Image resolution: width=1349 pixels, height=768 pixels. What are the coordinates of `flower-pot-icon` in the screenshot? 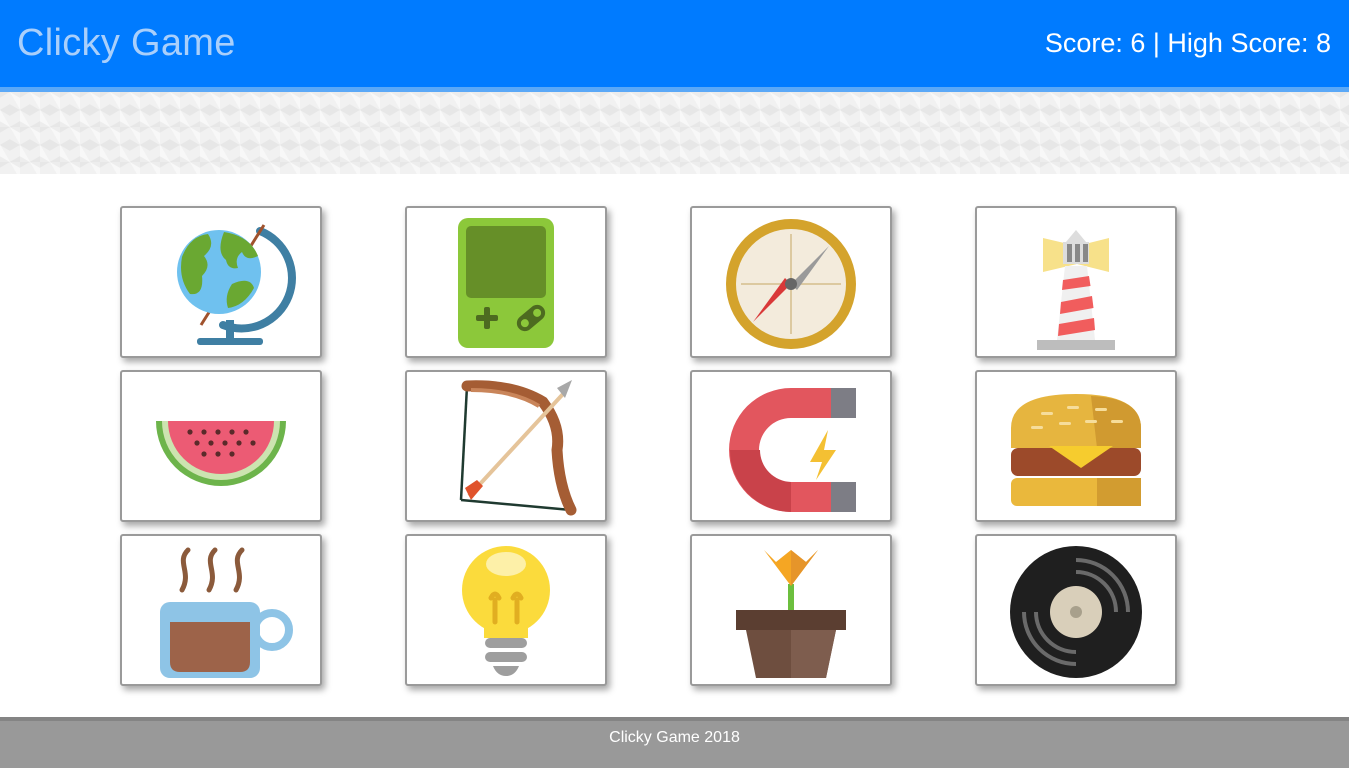 It's located at (791, 614).